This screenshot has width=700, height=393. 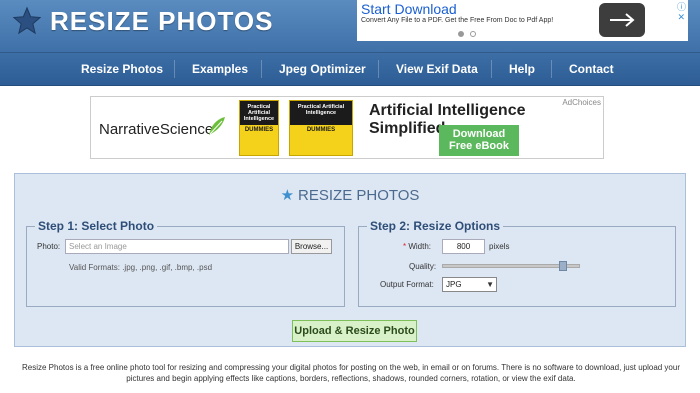 What do you see at coordinates (27, 20) in the screenshot?
I see `star-icon` at bounding box center [27, 20].